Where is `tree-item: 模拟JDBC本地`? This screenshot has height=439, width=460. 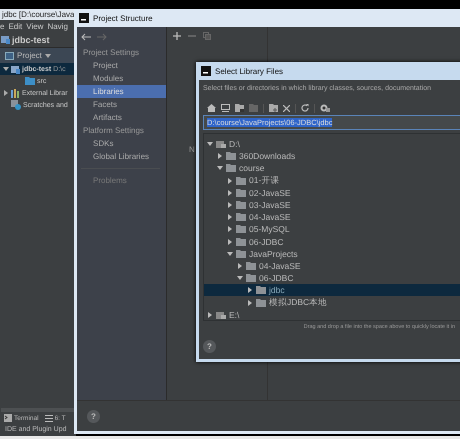 tree-item: 模拟JDBC本地 is located at coordinates (332, 302).